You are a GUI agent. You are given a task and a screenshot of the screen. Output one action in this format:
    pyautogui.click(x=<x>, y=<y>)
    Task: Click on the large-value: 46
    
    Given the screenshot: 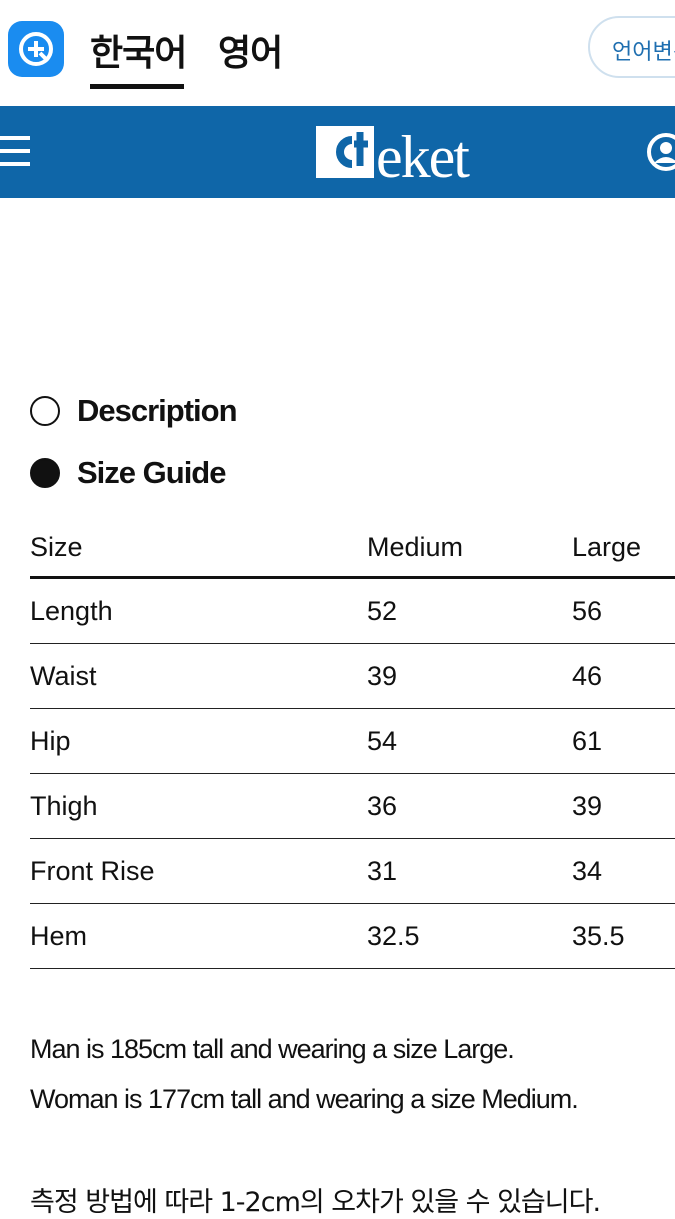 What is the action you would take?
    pyautogui.click(x=623, y=676)
    